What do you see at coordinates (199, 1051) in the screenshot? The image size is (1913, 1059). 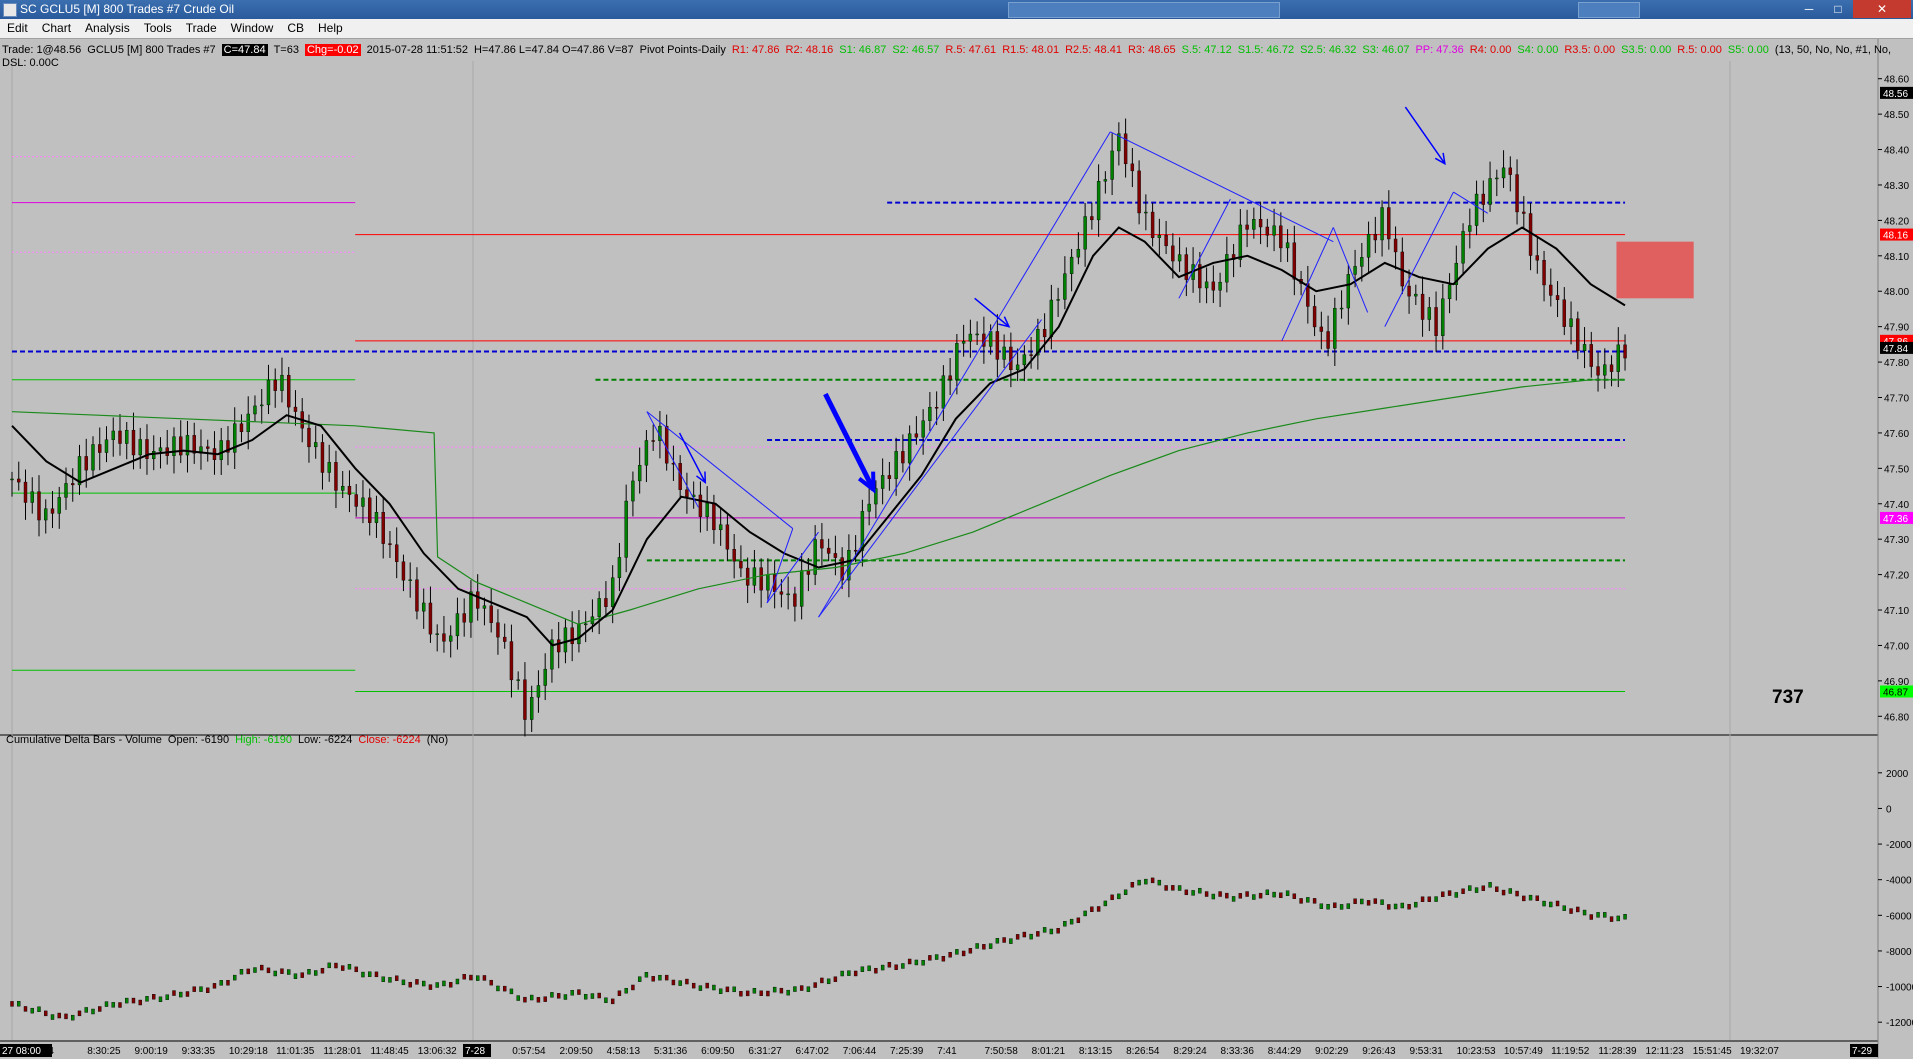 I see `time-axis-label: 9:33:35` at bounding box center [199, 1051].